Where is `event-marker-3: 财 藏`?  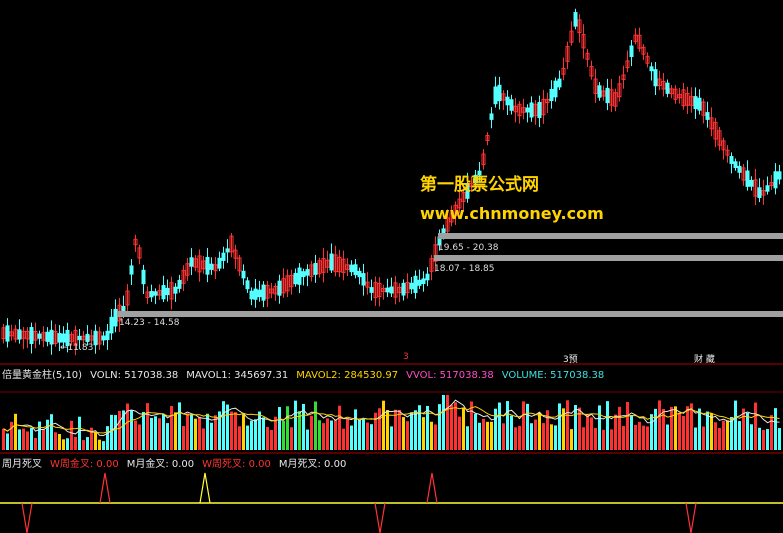
event-marker-3: 财 藏 is located at coordinates (704, 358).